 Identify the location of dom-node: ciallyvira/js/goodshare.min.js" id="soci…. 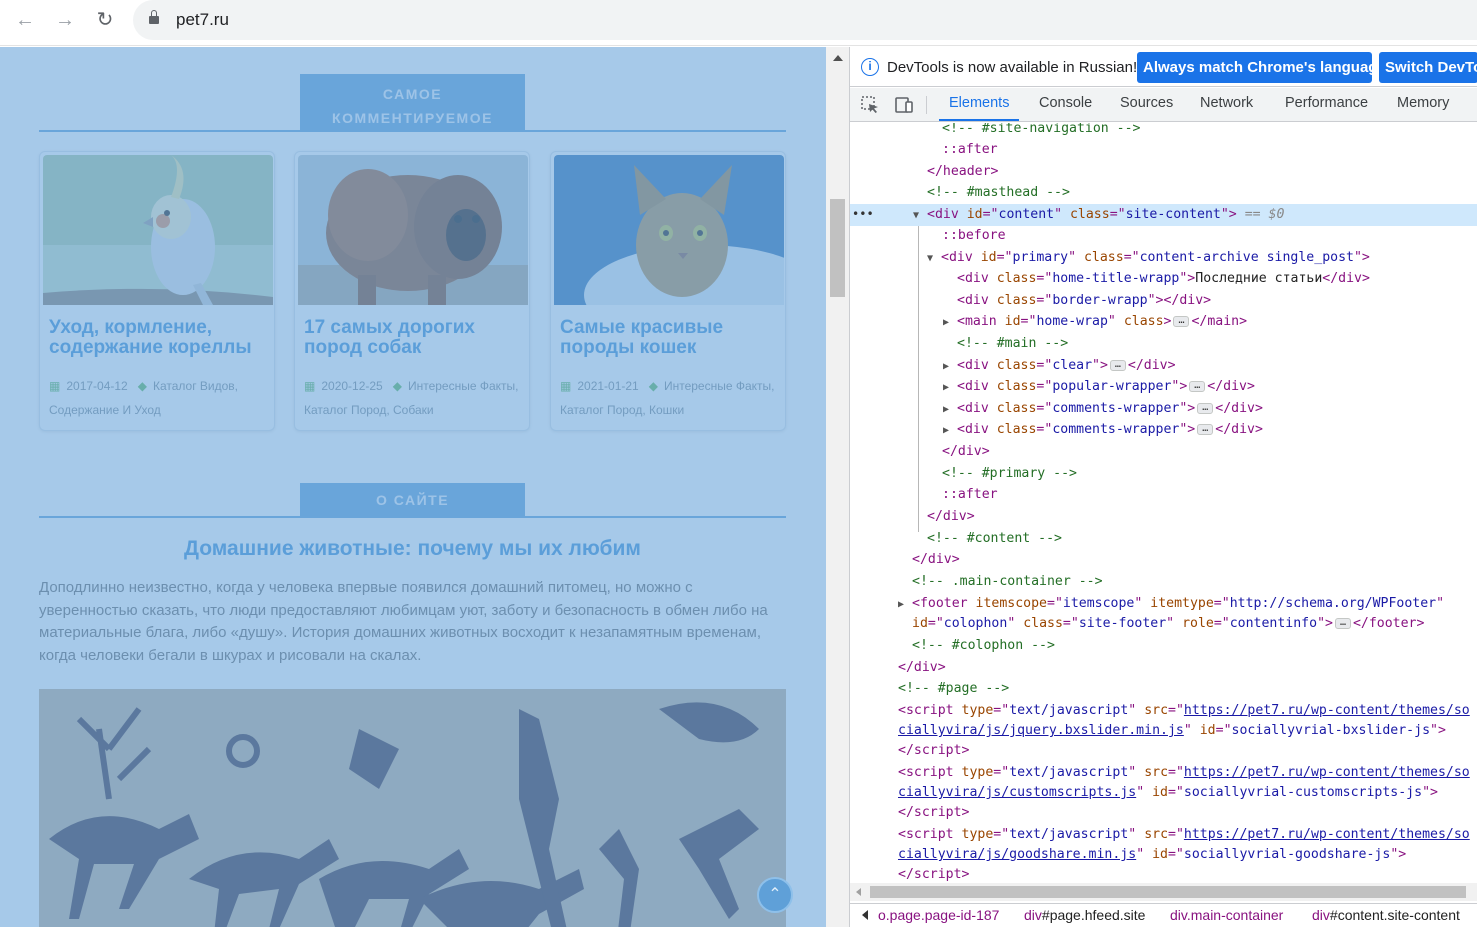
(1163, 855).